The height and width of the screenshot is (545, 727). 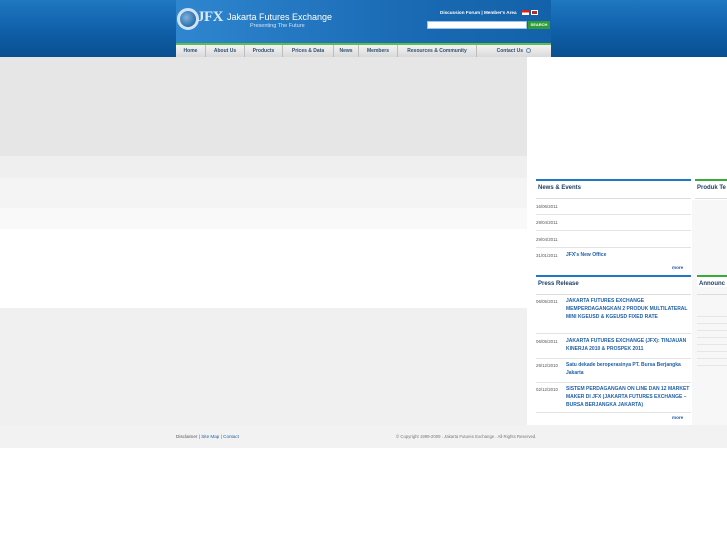 What do you see at coordinates (186, 436) in the screenshot?
I see `footer-disclaimer-link: Disclaimer` at bounding box center [186, 436].